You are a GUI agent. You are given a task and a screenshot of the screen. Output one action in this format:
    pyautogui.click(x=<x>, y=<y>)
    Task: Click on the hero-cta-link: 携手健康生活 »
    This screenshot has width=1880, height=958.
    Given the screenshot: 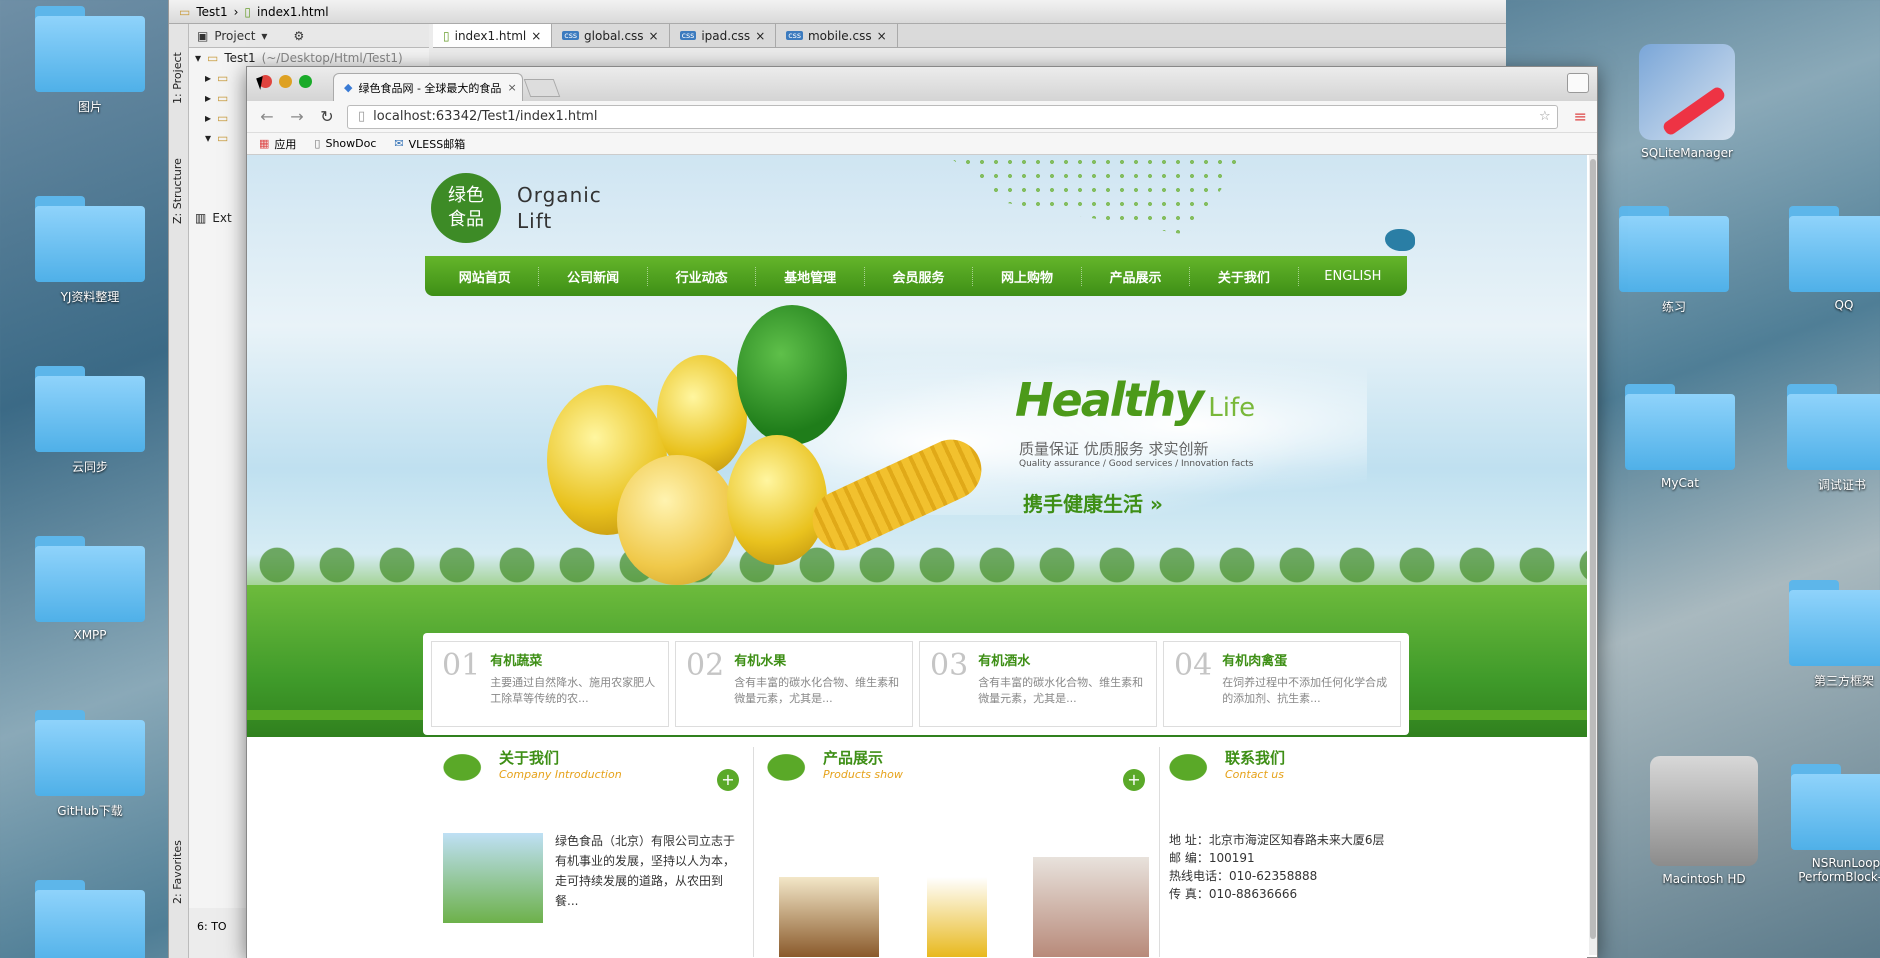 What is the action you would take?
    pyautogui.click(x=1093, y=502)
    